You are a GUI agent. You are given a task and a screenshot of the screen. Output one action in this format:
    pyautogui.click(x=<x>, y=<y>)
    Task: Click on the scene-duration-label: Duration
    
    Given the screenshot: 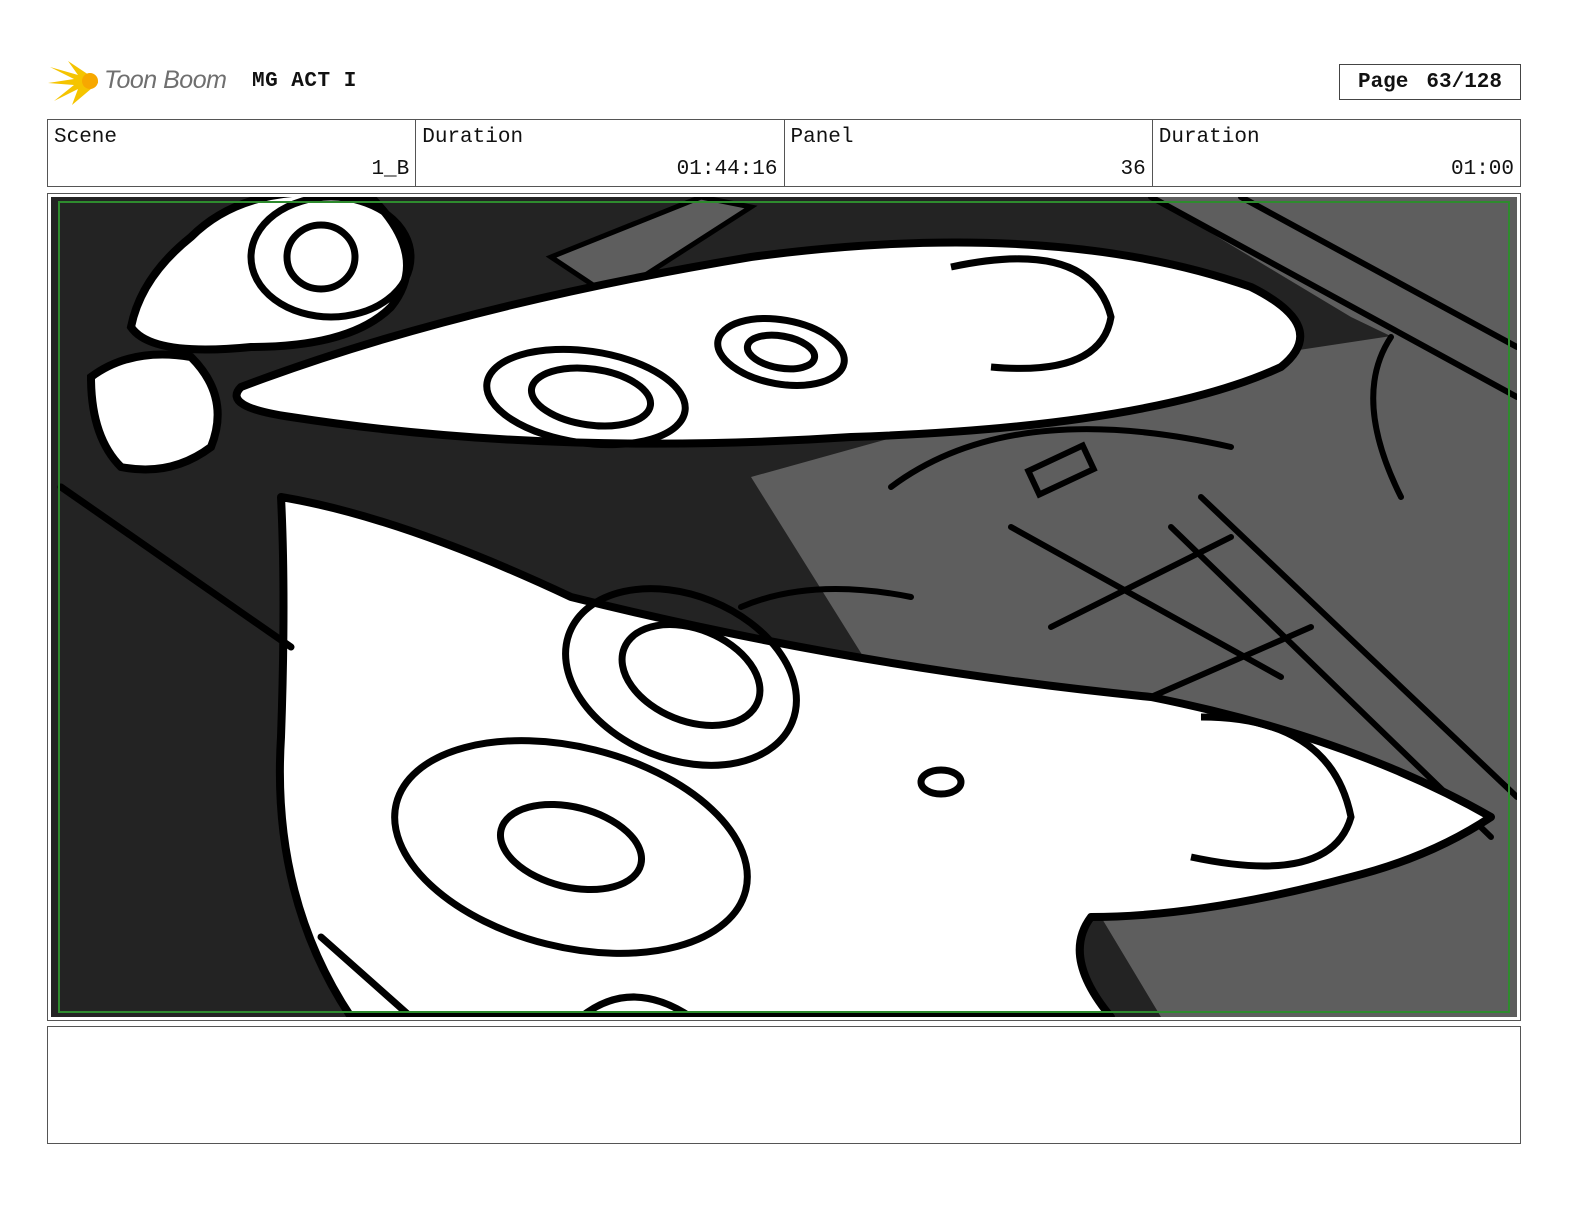 What is the action you would take?
    pyautogui.click(x=473, y=137)
    